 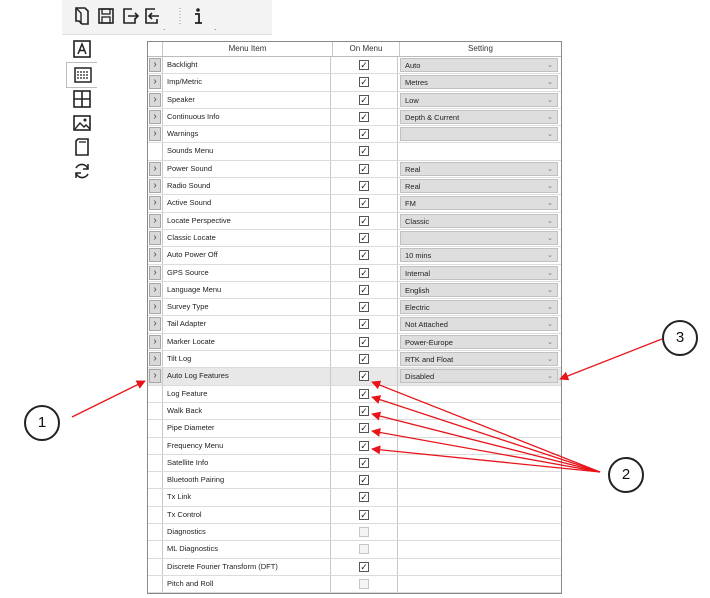 What do you see at coordinates (354, 221) in the screenshot?
I see `table-row: › Locate Perspective ✓ Classic ⌄` at bounding box center [354, 221].